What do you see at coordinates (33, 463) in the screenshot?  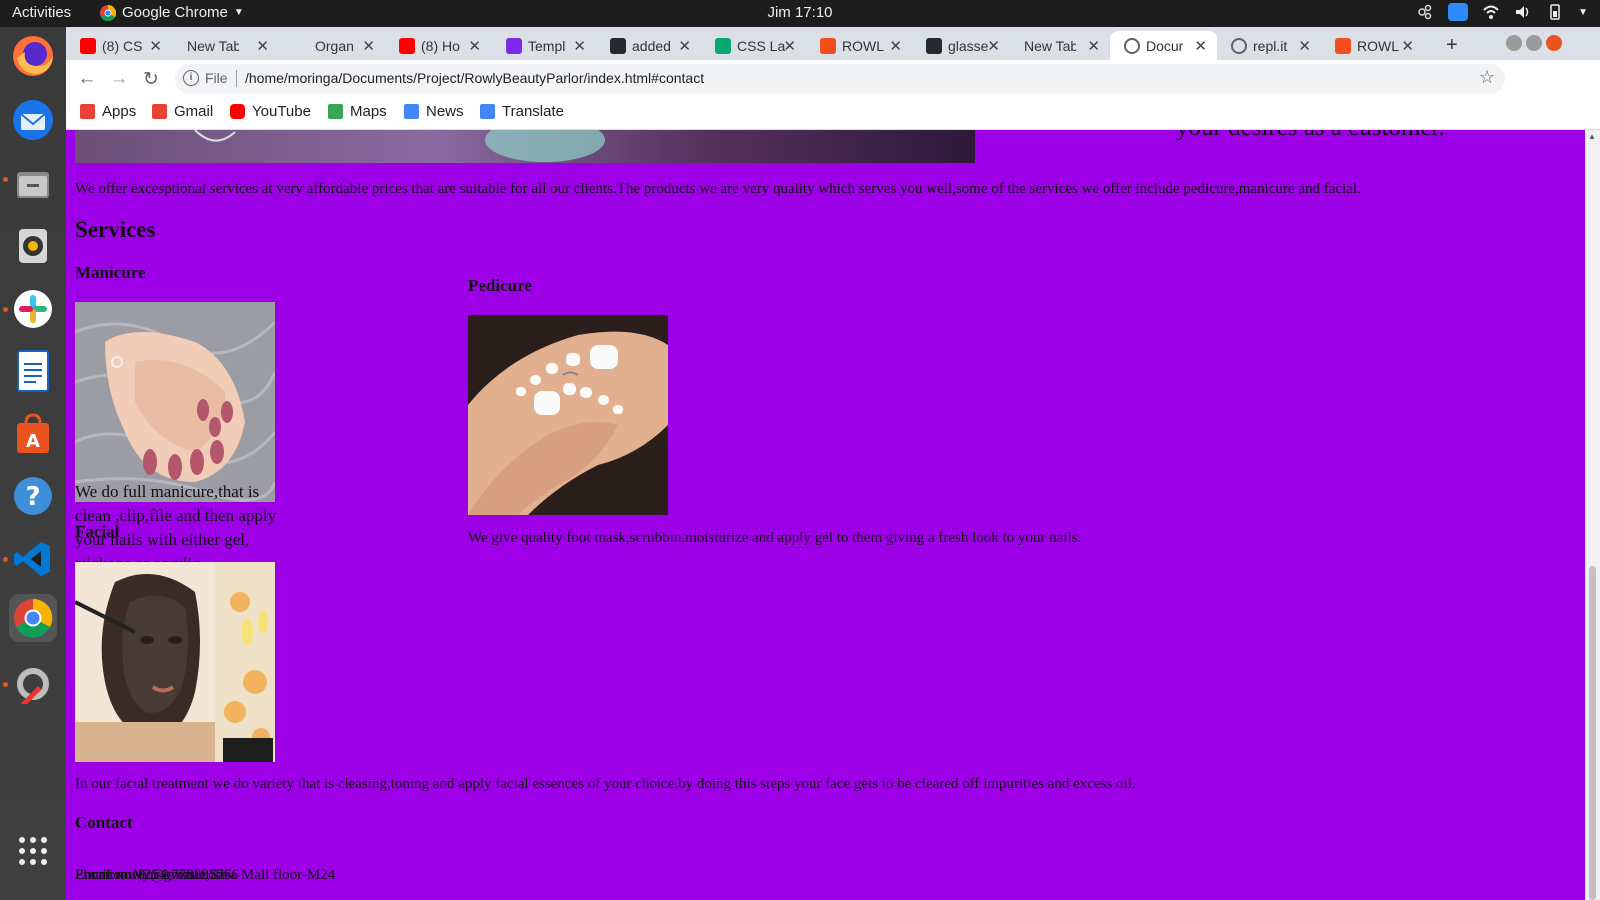 I see `dock: A ?` at bounding box center [33, 463].